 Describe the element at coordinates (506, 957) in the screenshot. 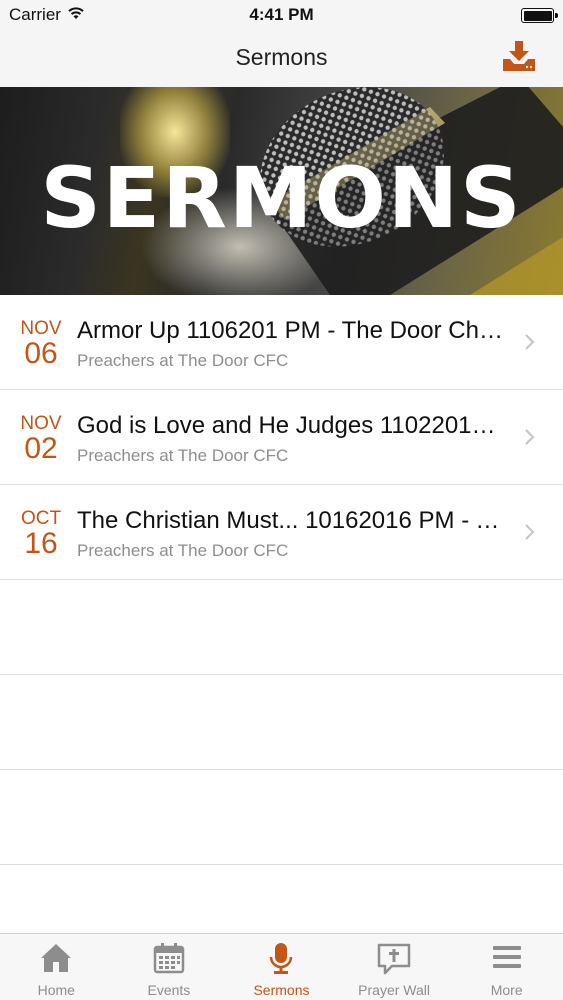

I see `menu-icon` at that location.